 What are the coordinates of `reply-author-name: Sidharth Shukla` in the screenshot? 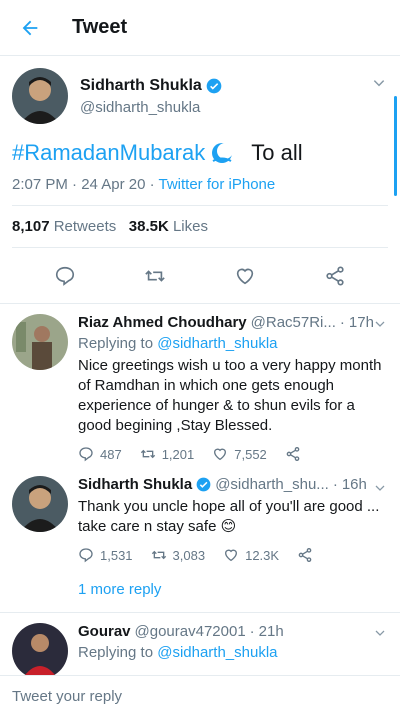 It's located at (135, 484).